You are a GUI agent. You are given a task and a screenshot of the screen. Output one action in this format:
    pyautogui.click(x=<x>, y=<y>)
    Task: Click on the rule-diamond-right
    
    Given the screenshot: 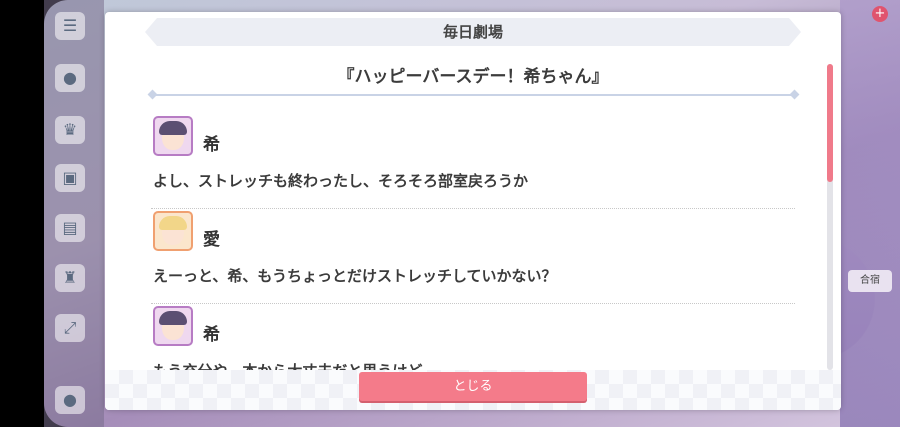 What is the action you would take?
    pyautogui.click(x=794, y=94)
    